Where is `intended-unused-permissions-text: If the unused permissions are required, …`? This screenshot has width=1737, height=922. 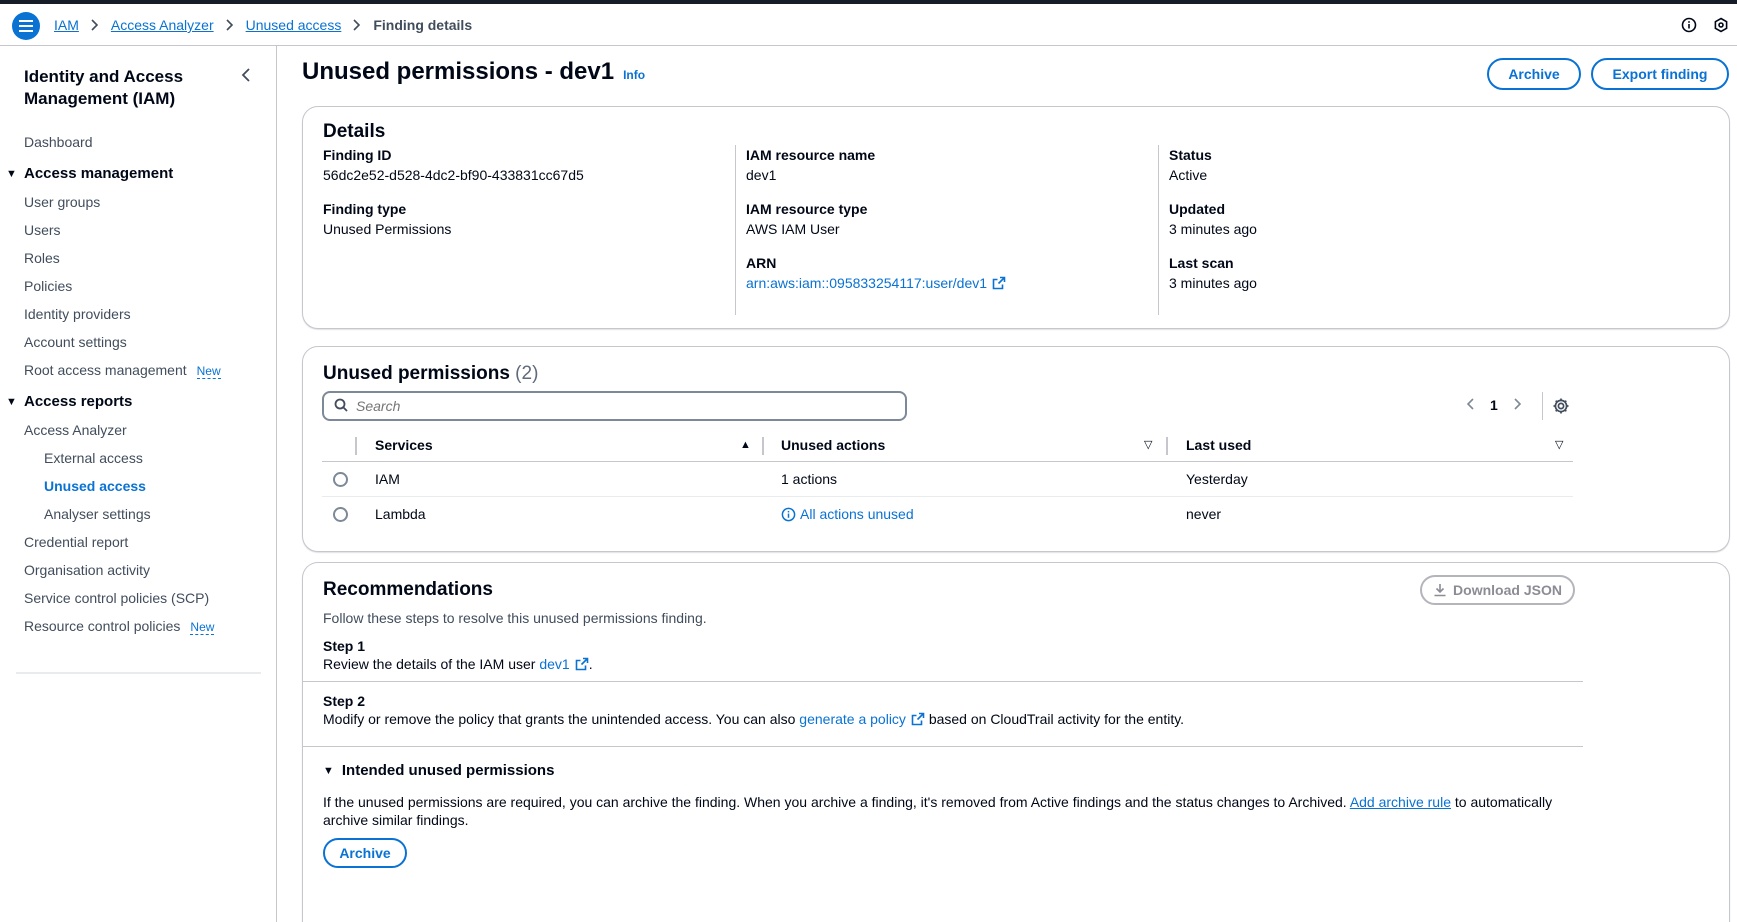 intended-unused-permissions-text: If the unused permissions are required, … is located at coordinates (943, 811).